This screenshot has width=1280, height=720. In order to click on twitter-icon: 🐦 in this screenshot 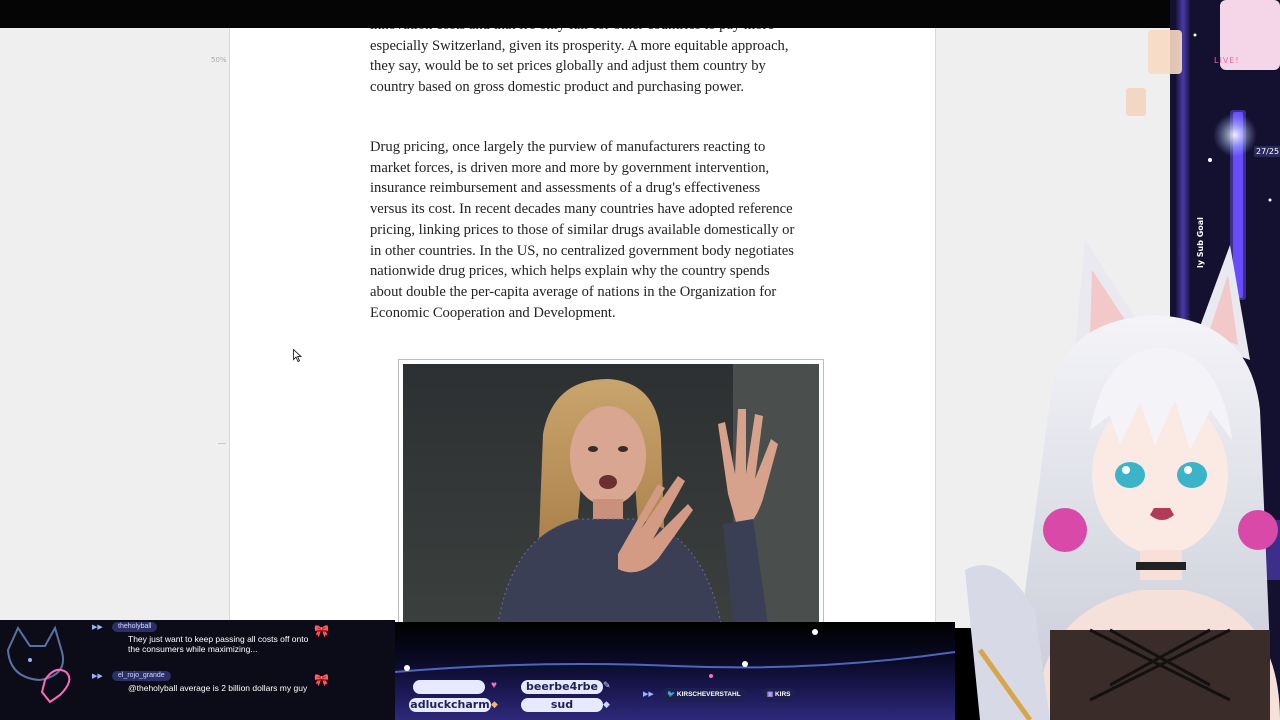, I will do `click(672, 694)`.